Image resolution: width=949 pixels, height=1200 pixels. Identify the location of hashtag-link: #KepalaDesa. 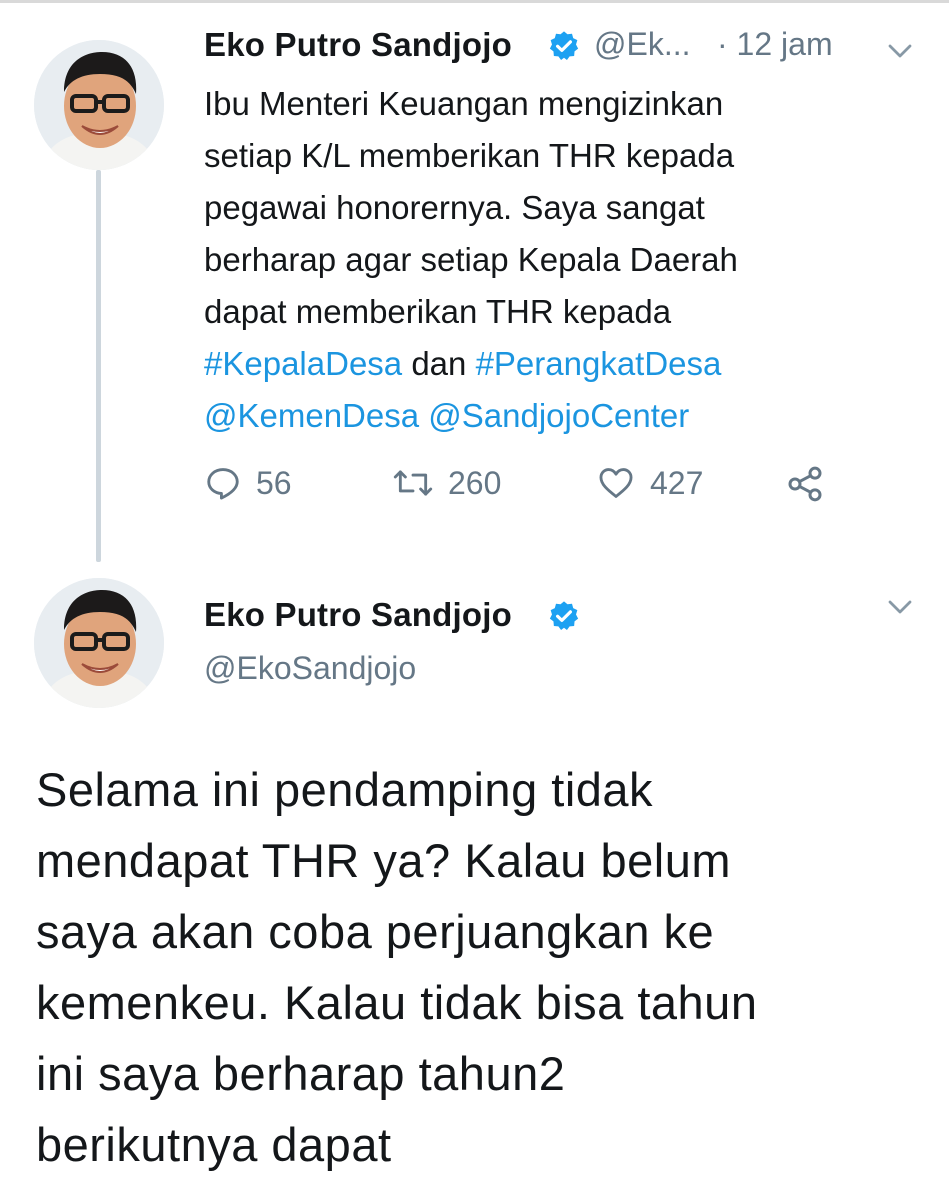
(303, 363).